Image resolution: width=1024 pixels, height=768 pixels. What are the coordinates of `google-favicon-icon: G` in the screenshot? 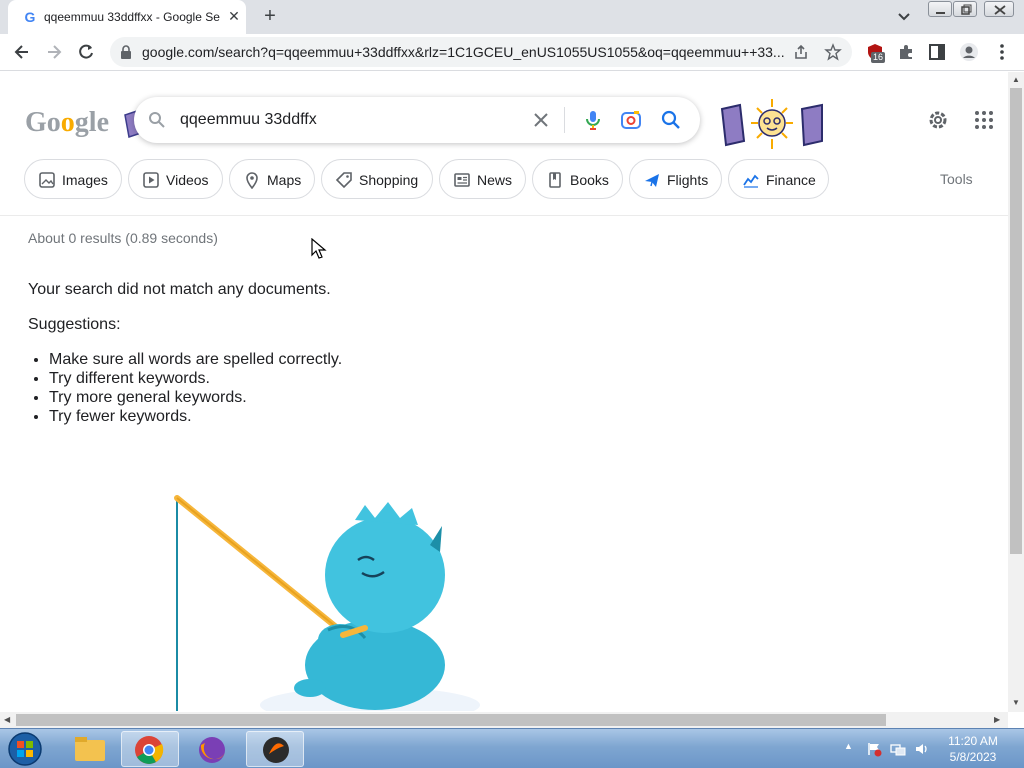 It's located at (30, 17).